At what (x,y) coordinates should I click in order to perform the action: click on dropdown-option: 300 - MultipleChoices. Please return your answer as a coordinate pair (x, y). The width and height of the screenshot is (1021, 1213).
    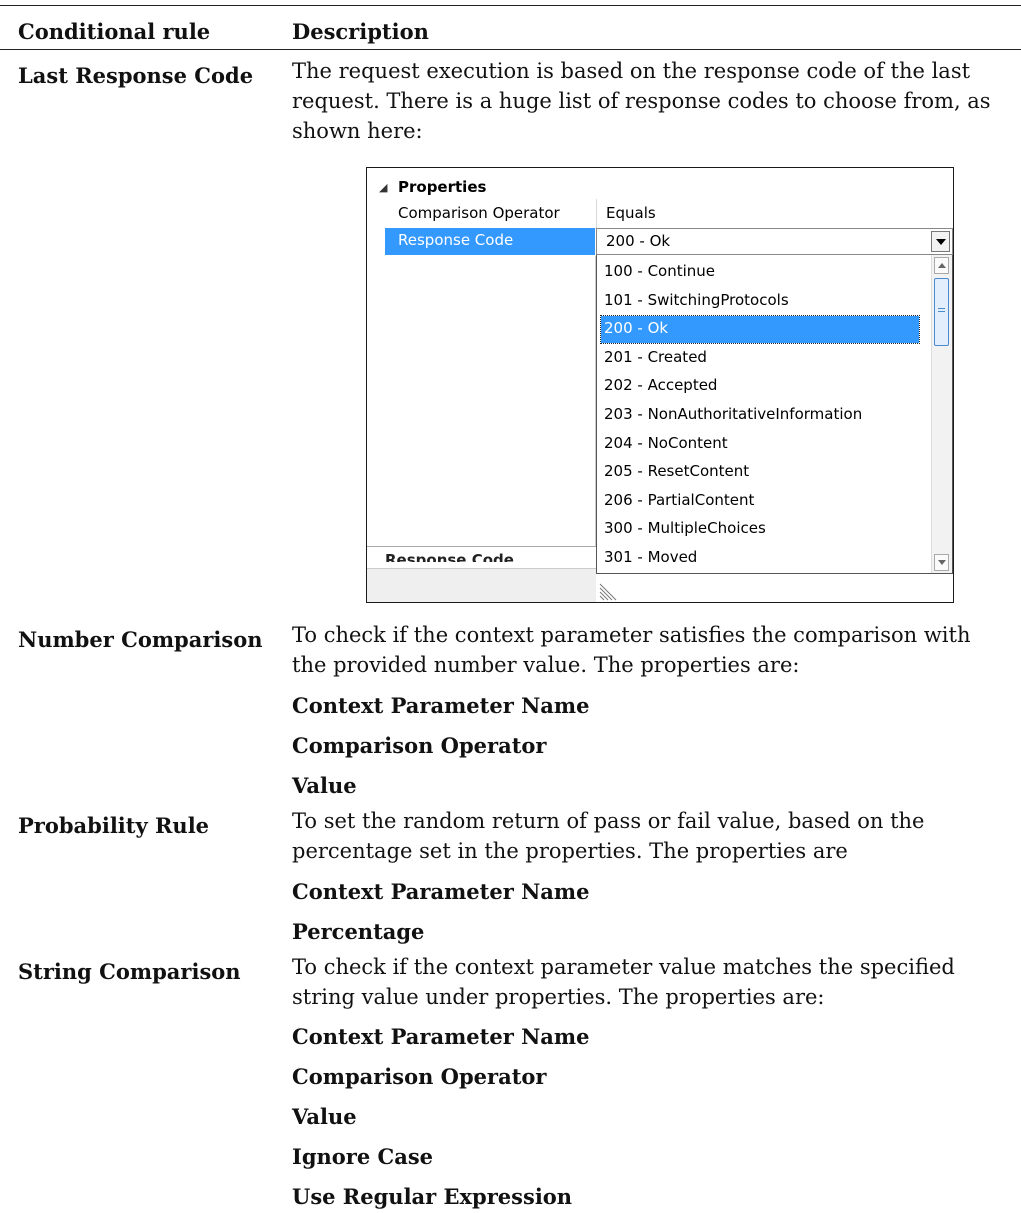
    Looking at the image, I should click on (760, 529).